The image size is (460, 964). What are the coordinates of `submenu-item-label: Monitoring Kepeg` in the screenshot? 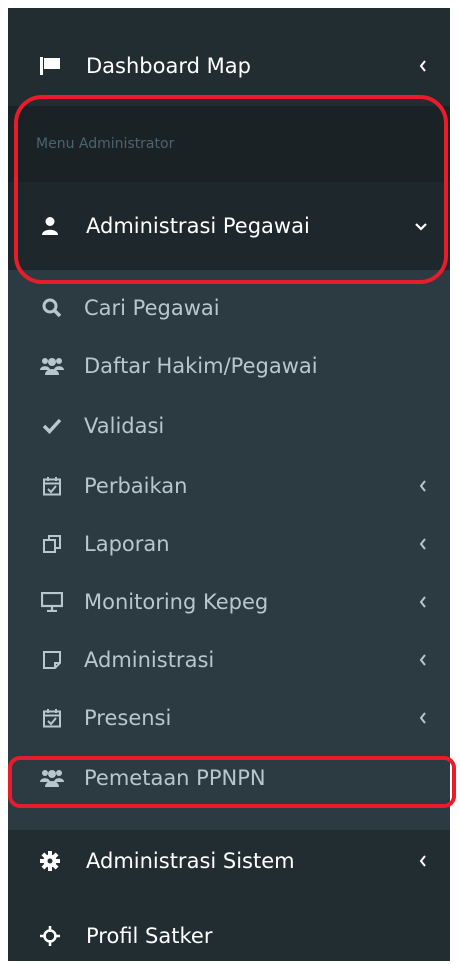 It's located at (176, 602).